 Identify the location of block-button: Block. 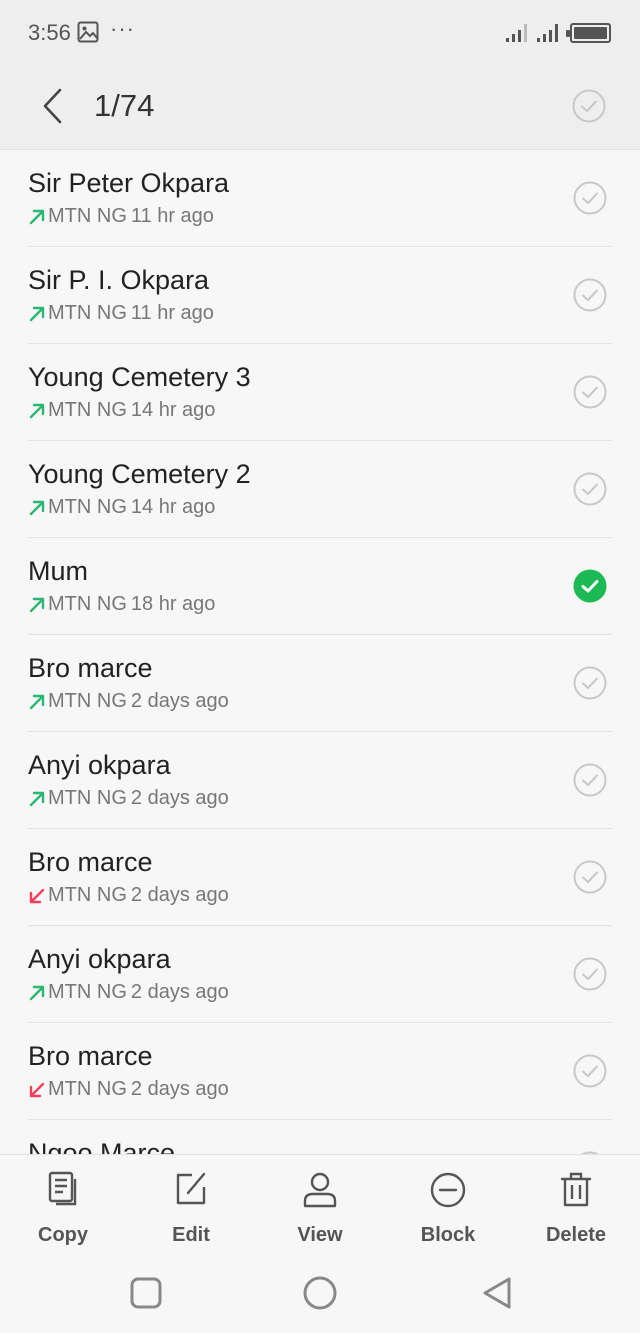
(448, 1207).